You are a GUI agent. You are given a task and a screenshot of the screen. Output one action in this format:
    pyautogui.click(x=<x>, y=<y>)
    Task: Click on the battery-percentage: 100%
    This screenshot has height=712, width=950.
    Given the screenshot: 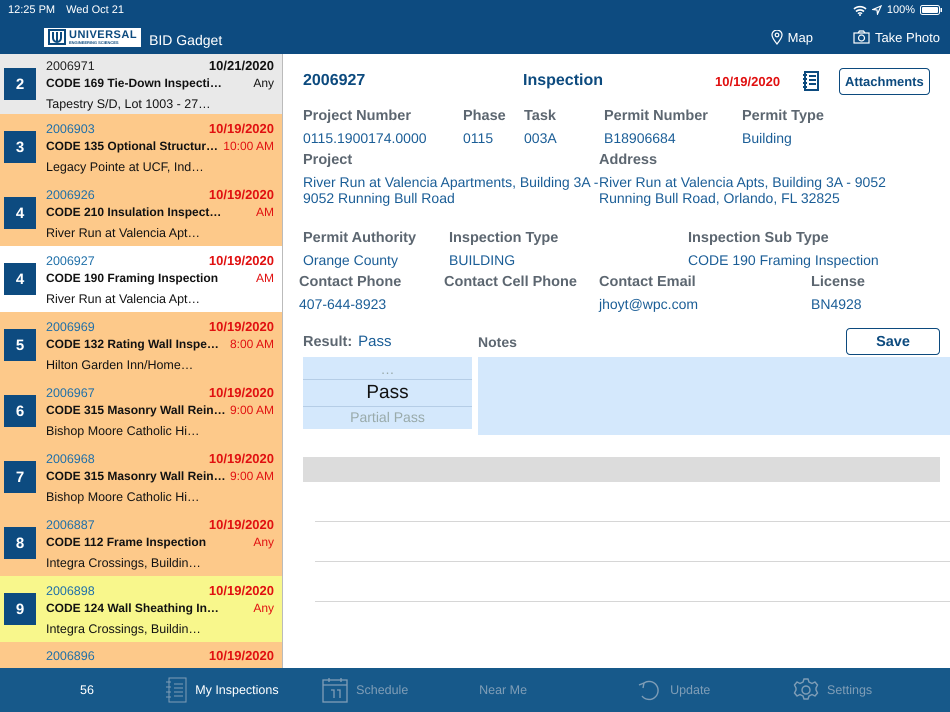 What is the action you would take?
    pyautogui.click(x=900, y=10)
    